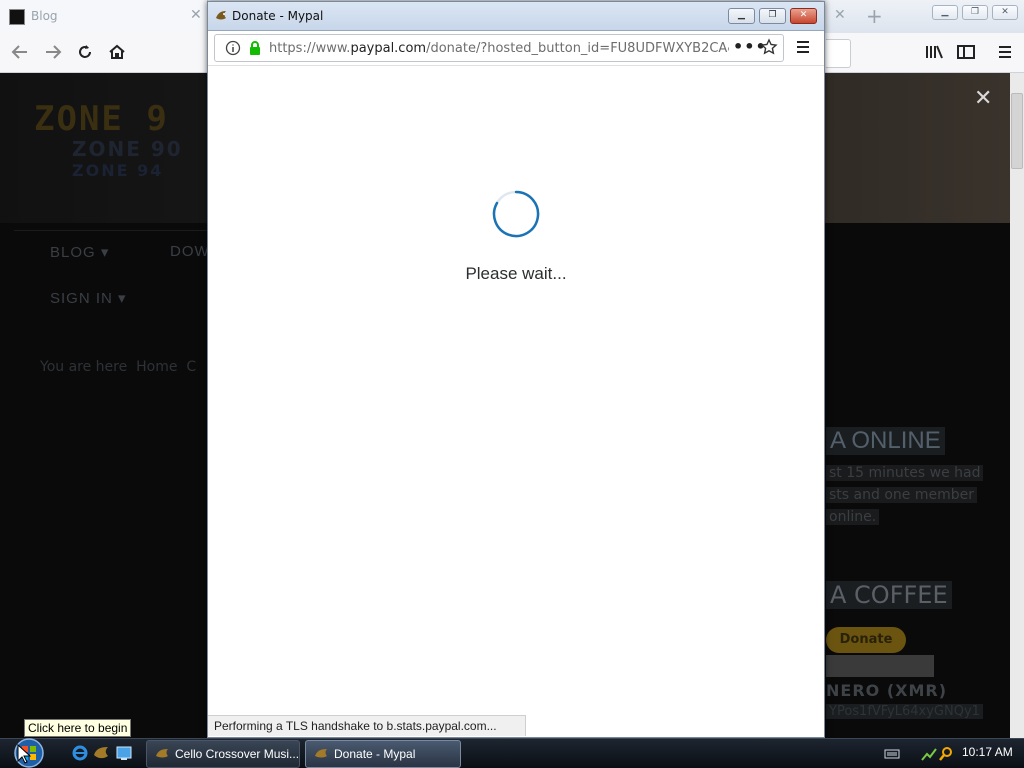  I want to click on network-icon, so click(929, 754).